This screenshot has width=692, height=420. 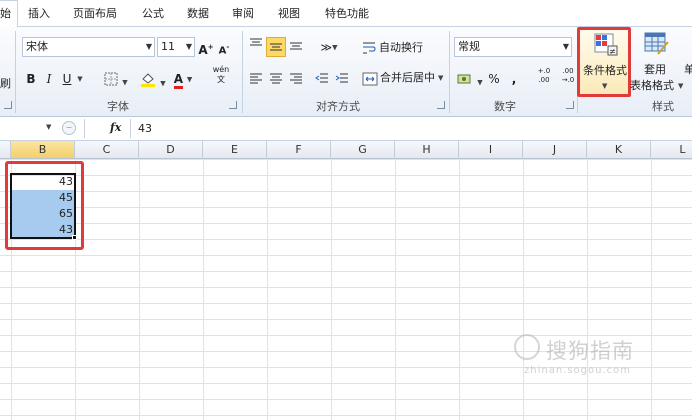 What do you see at coordinates (514, 79) in the screenshot?
I see `comma-button: ,` at bounding box center [514, 79].